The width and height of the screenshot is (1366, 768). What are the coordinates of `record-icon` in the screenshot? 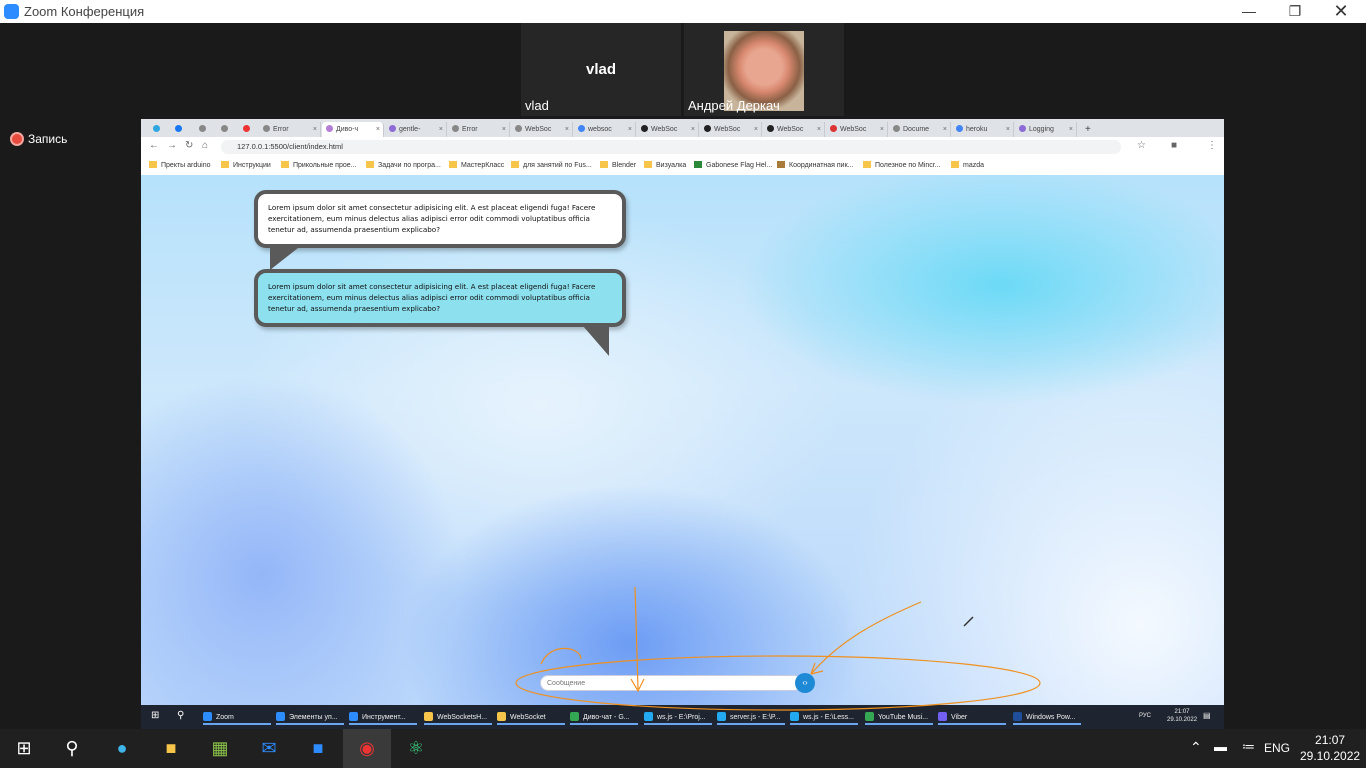 It's located at (17, 139).